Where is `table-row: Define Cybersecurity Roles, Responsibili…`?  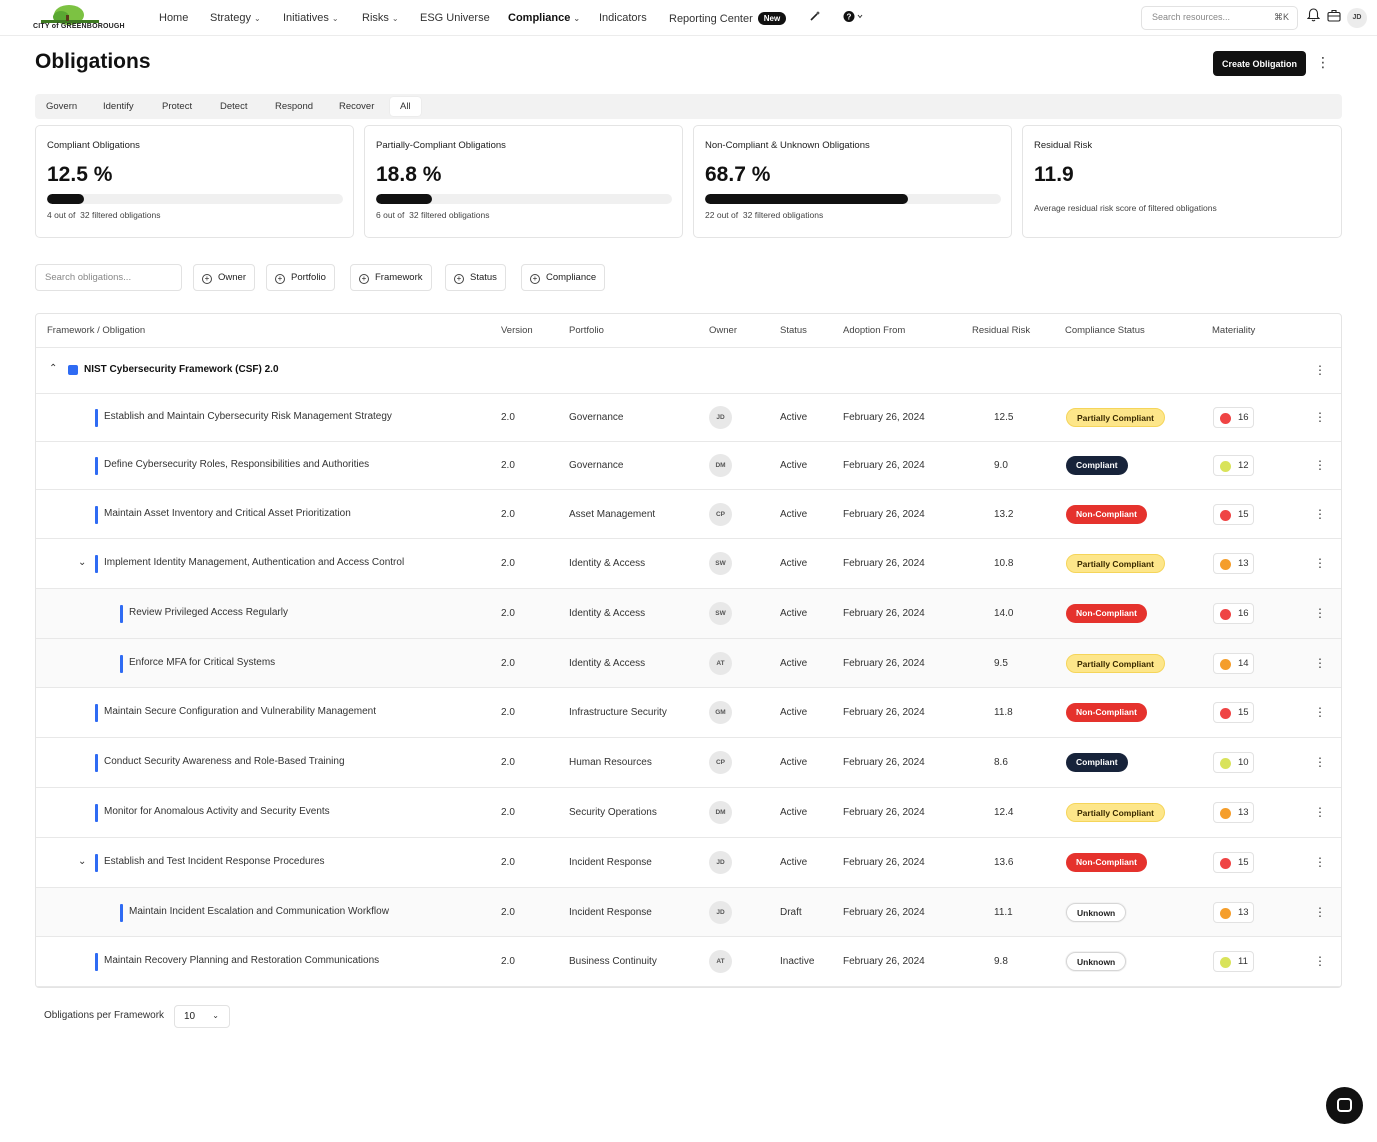 table-row: Define Cybersecurity Roles, Responsibili… is located at coordinates (688, 466).